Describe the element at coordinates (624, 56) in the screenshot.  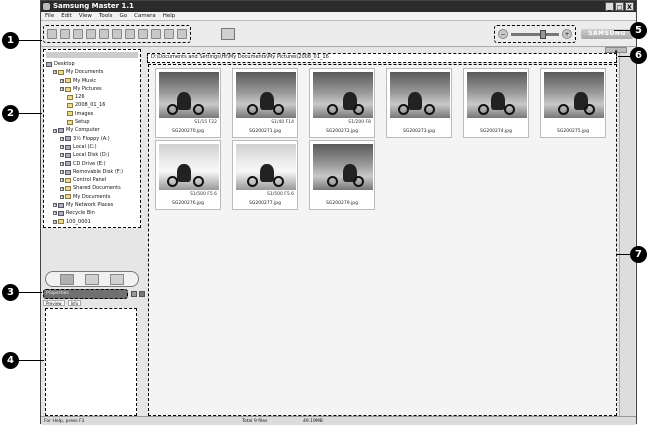
I see `callout-leader` at that location.